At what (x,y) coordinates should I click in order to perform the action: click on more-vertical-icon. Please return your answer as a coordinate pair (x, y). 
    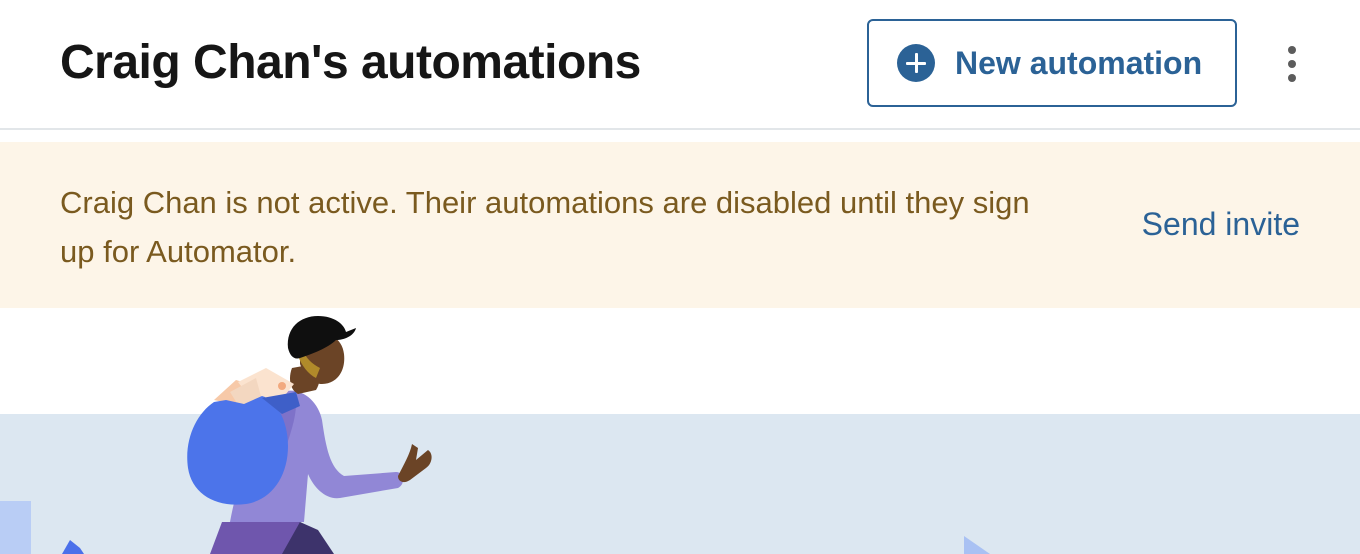
    Looking at the image, I should click on (1292, 50).